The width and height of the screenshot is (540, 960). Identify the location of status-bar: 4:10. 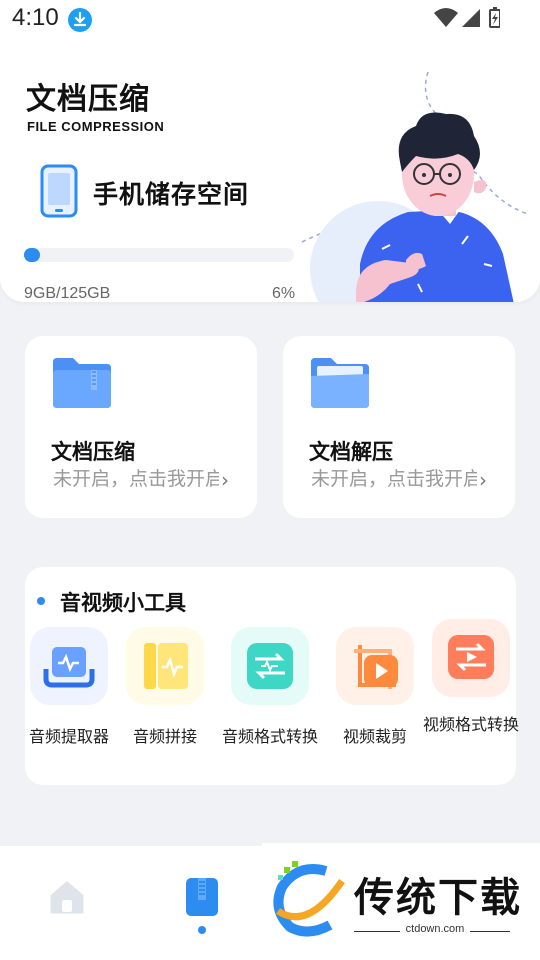
(270, 20).